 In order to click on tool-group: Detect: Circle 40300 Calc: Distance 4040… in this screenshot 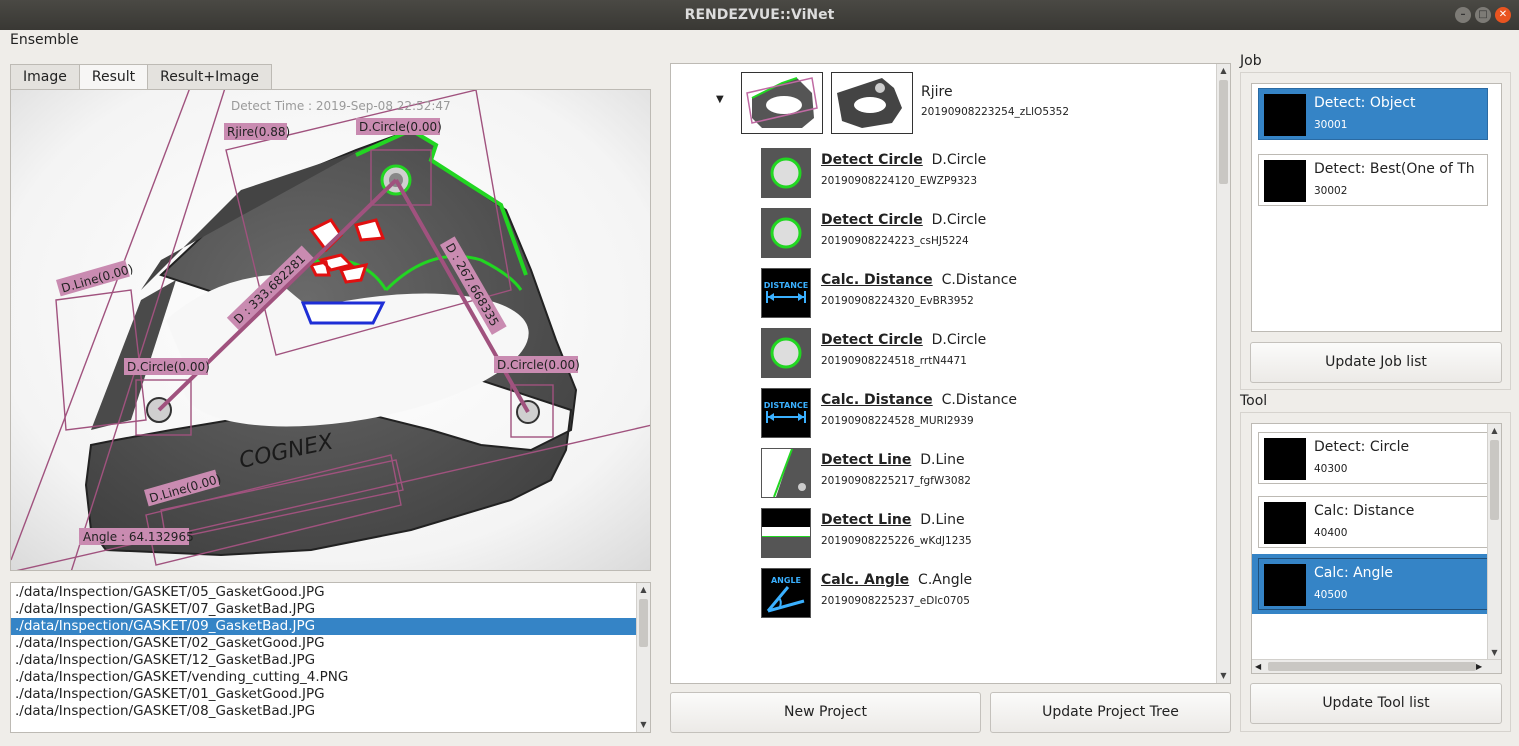, I will do `click(1375, 572)`.